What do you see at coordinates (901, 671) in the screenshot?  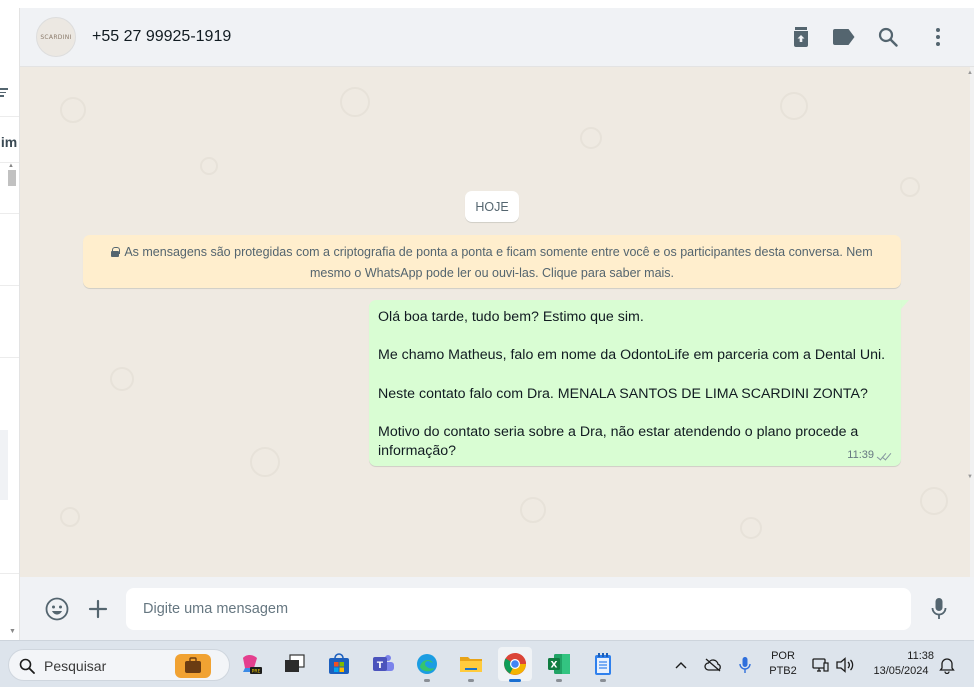 I see `clock-date: 13/05/2024` at bounding box center [901, 671].